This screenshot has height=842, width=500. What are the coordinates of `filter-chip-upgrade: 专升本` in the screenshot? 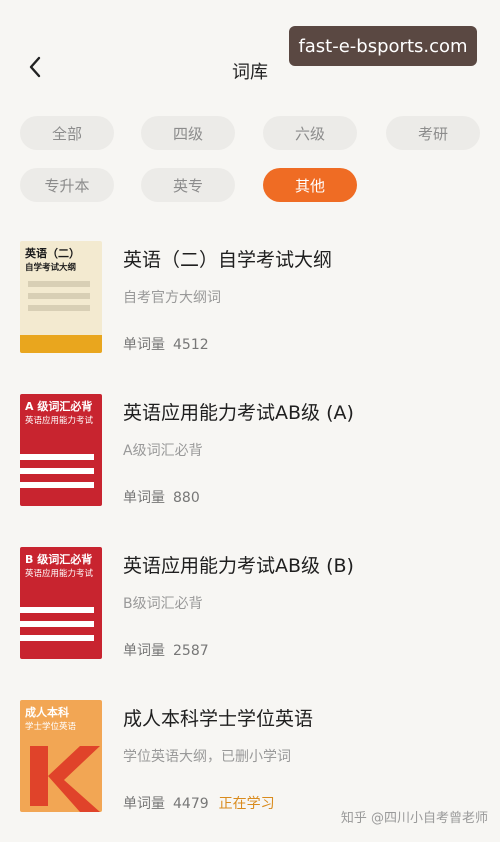 It's located at (67, 185).